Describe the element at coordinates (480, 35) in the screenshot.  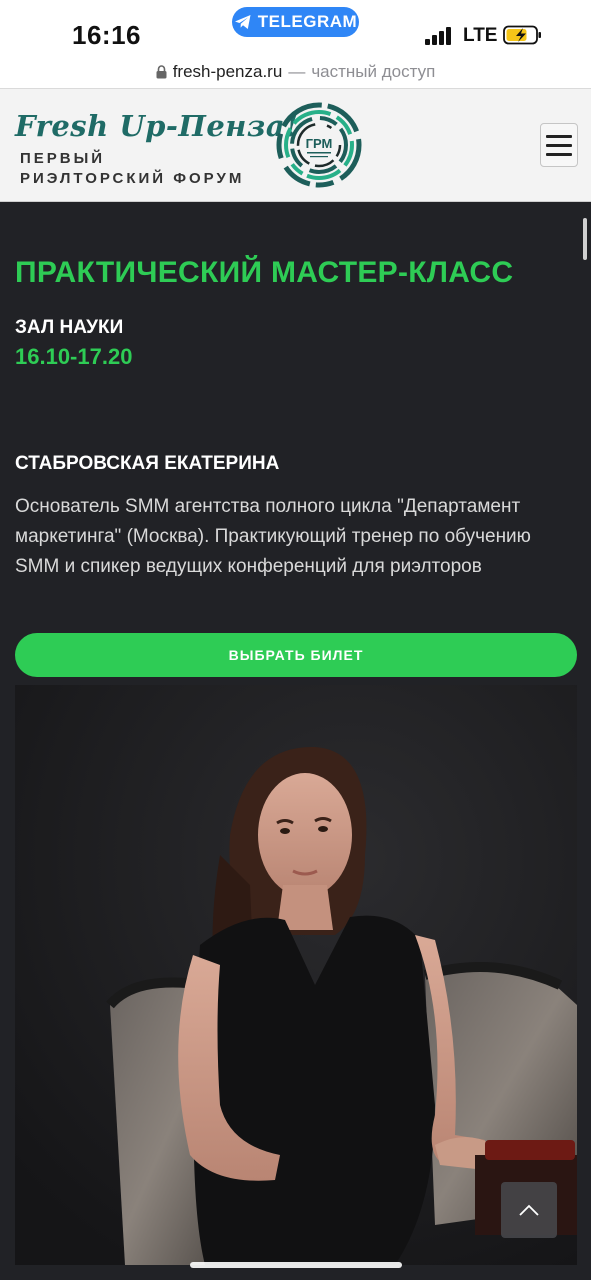
I see `network-type: LTE` at that location.